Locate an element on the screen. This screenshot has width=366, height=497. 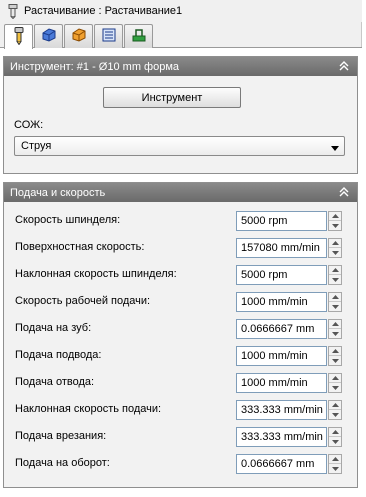
title-bar: Растачивание : Растачивание1 is located at coordinates (181, 11).